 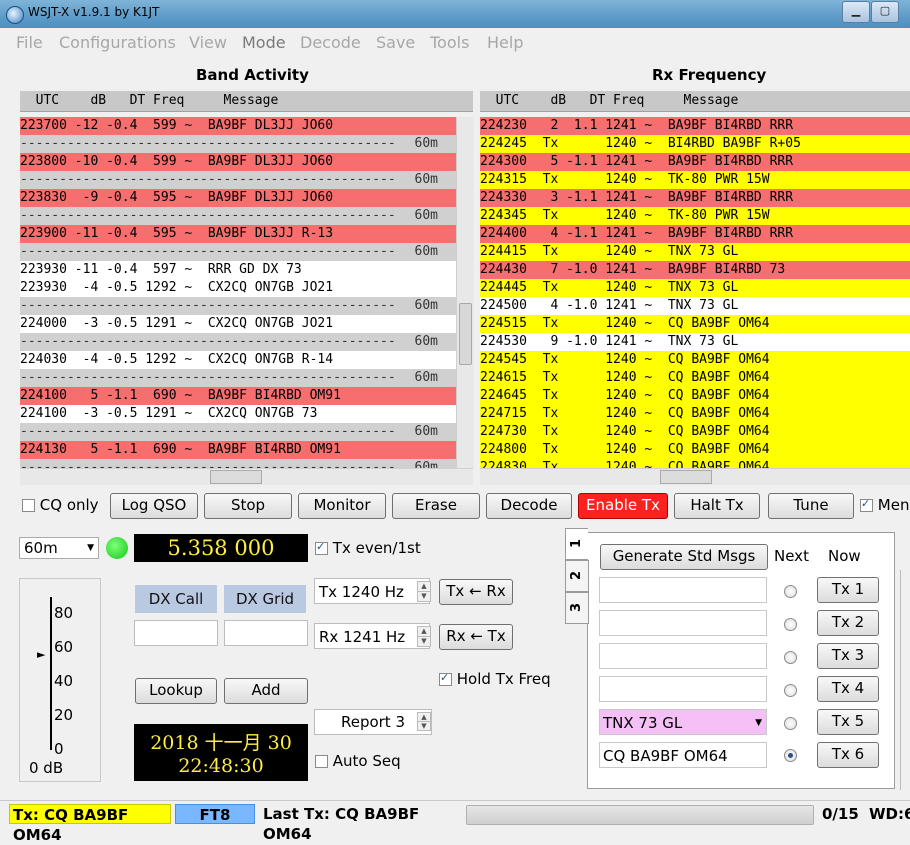 What do you see at coordinates (695, 306) in the screenshot?
I see `table-row: 224500 4 -1.0 1241 ~ TNX 73 GL` at bounding box center [695, 306].